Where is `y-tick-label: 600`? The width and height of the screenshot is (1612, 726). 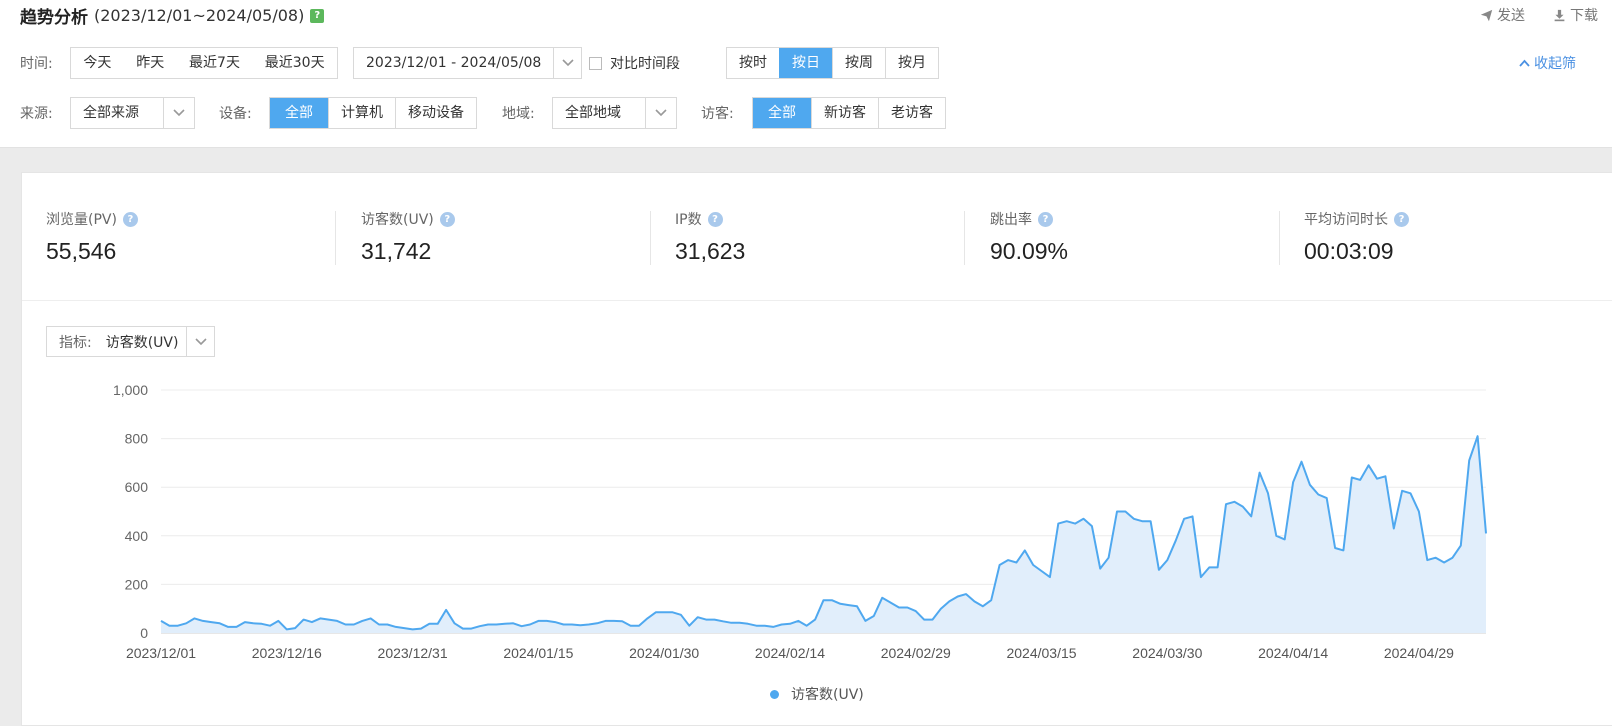 y-tick-label: 600 is located at coordinates (137, 487).